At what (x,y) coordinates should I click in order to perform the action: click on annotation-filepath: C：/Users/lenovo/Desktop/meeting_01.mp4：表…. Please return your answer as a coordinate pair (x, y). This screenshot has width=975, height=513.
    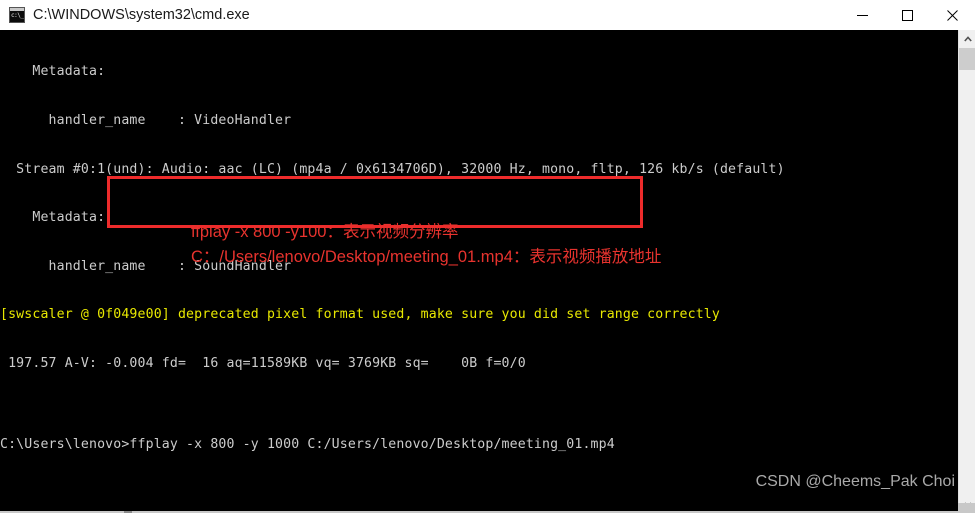
    Looking at the image, I should click on (426, 257).